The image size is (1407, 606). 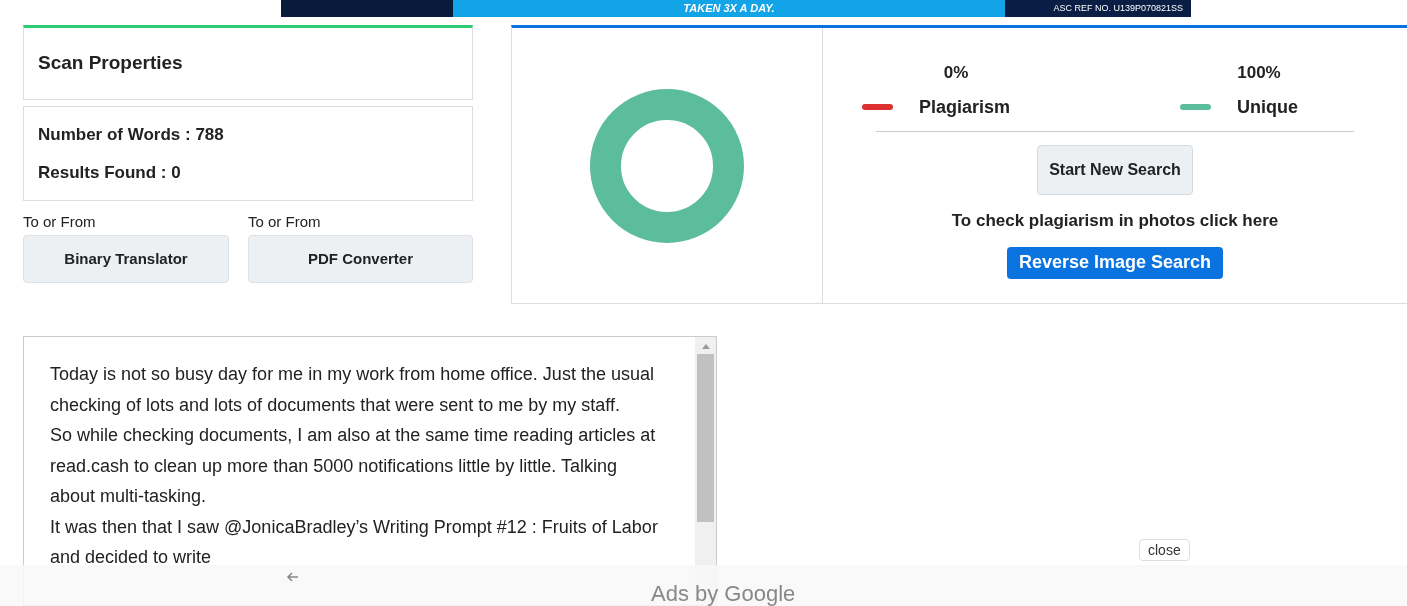 What do you see at coordinates (1258, 73) in the screenshot?
I see `percent-value: 100%` at bounding box center [1258, 73].